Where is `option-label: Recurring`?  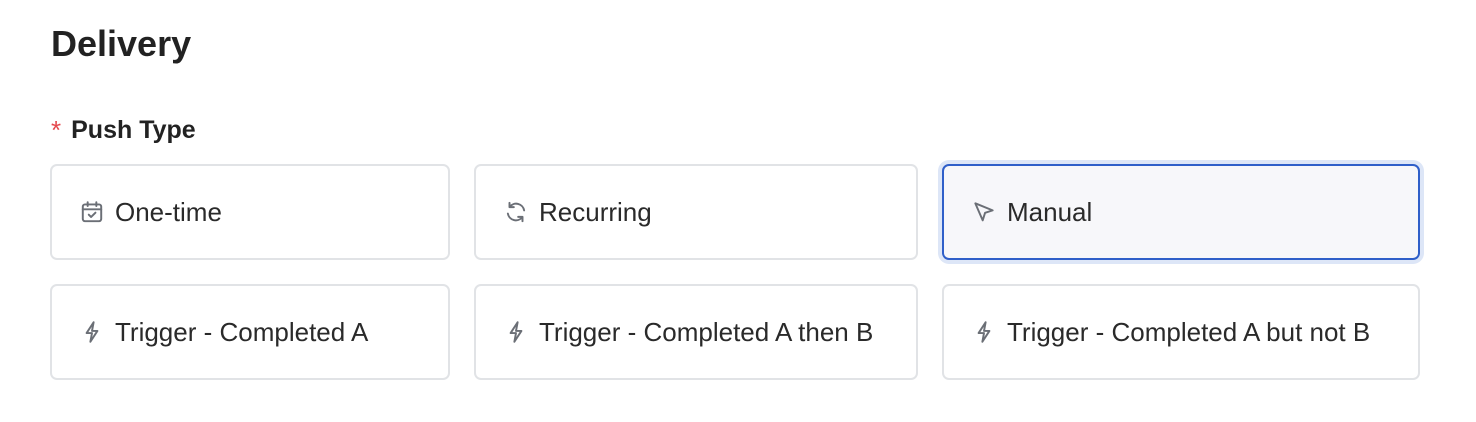 option-label: Recurring is located at coordinates (595, 211).